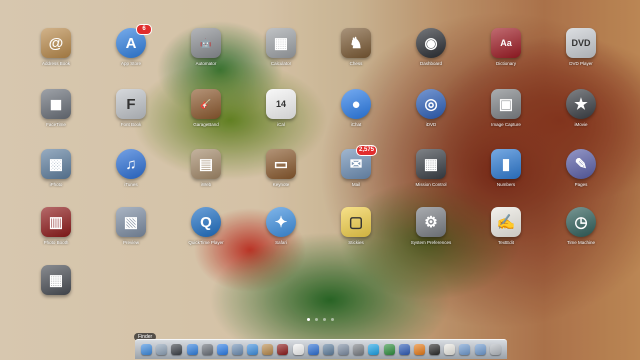  I want to click on app-ical: 14 iCal, so click(281, 108).